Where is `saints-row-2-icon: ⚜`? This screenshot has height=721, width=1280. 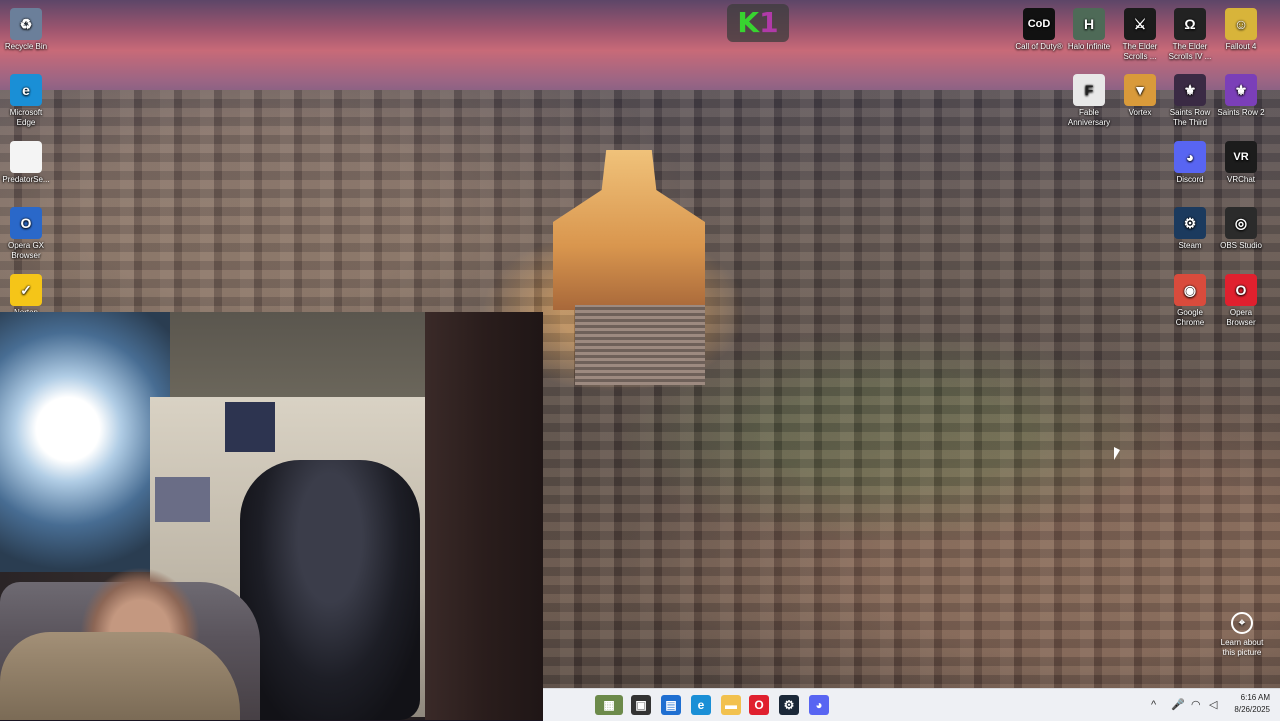 saints-row-2-icon: ⚜ is located at coordinates (1241, 90).